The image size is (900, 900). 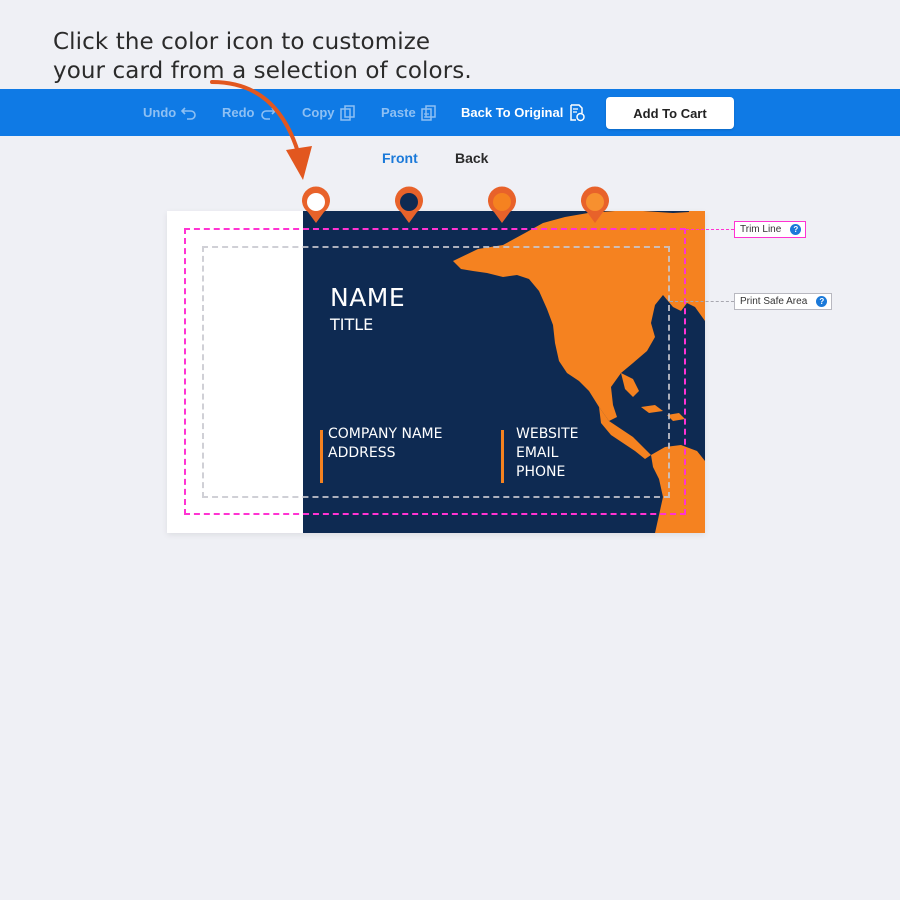 I want to click on print-safe-area-guide, so click(x=436, y=372).